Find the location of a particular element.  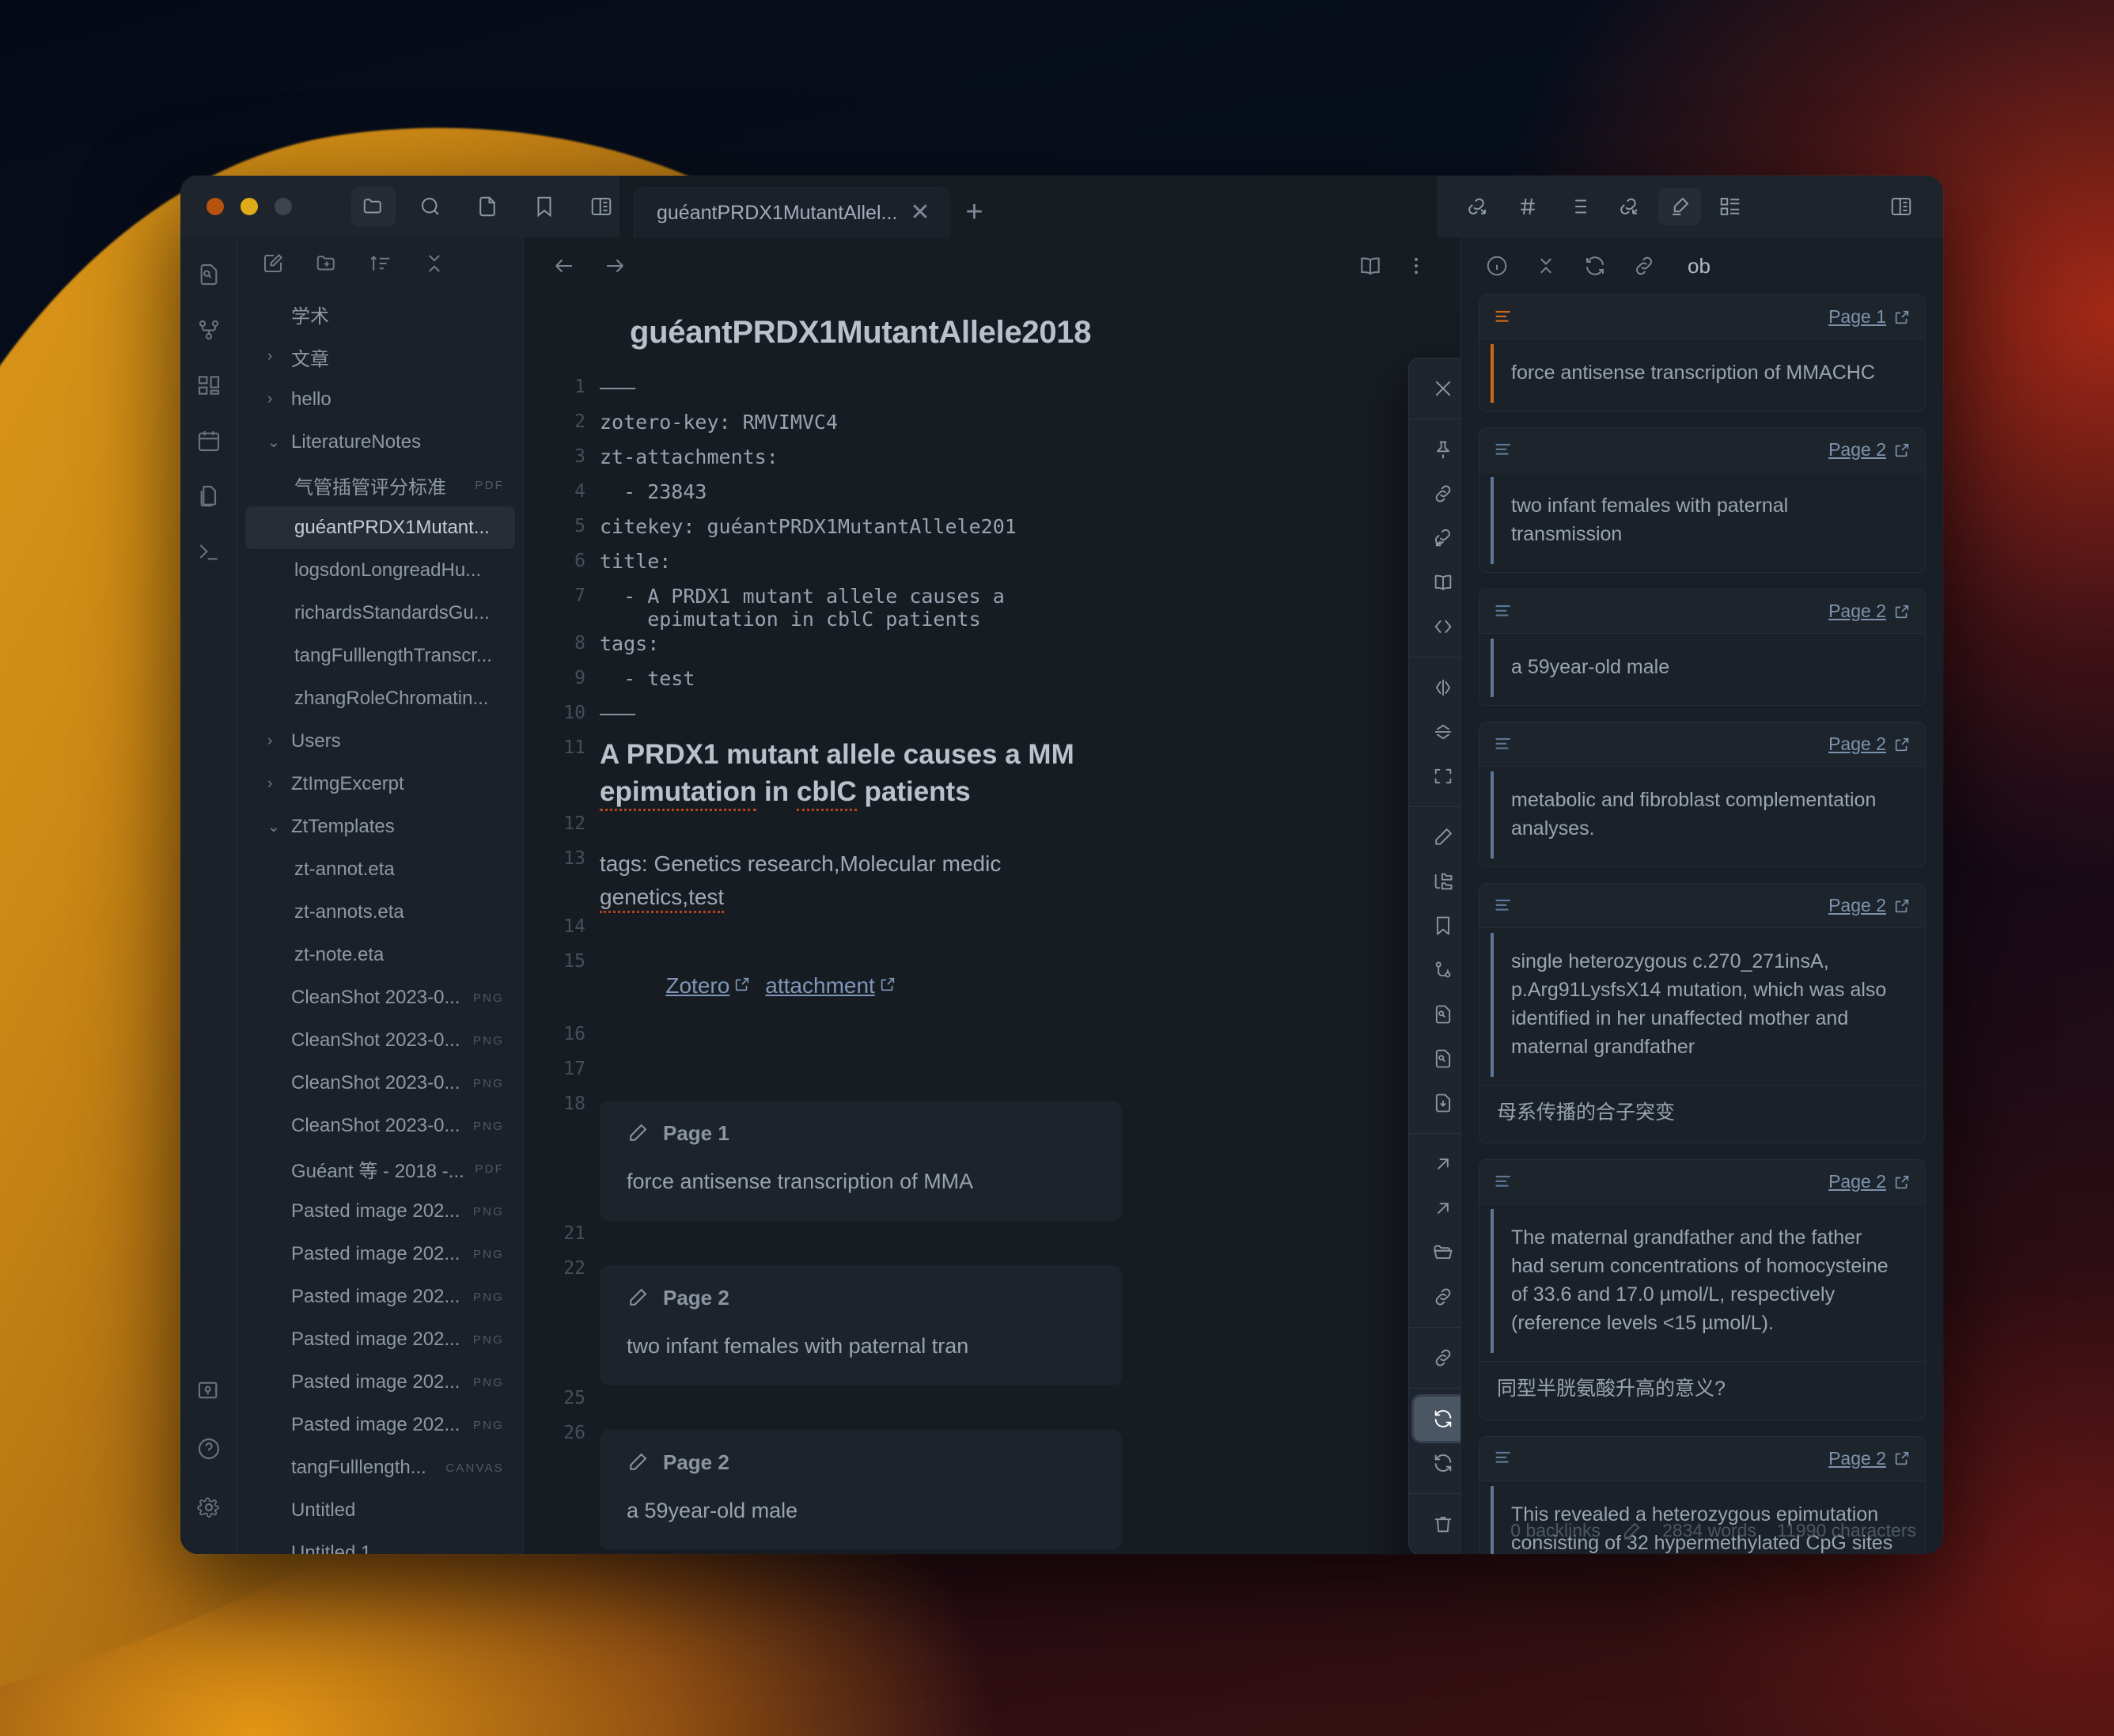

annotation-card: Page 2 a 59year-old male is located at coordinates (1702, 647).